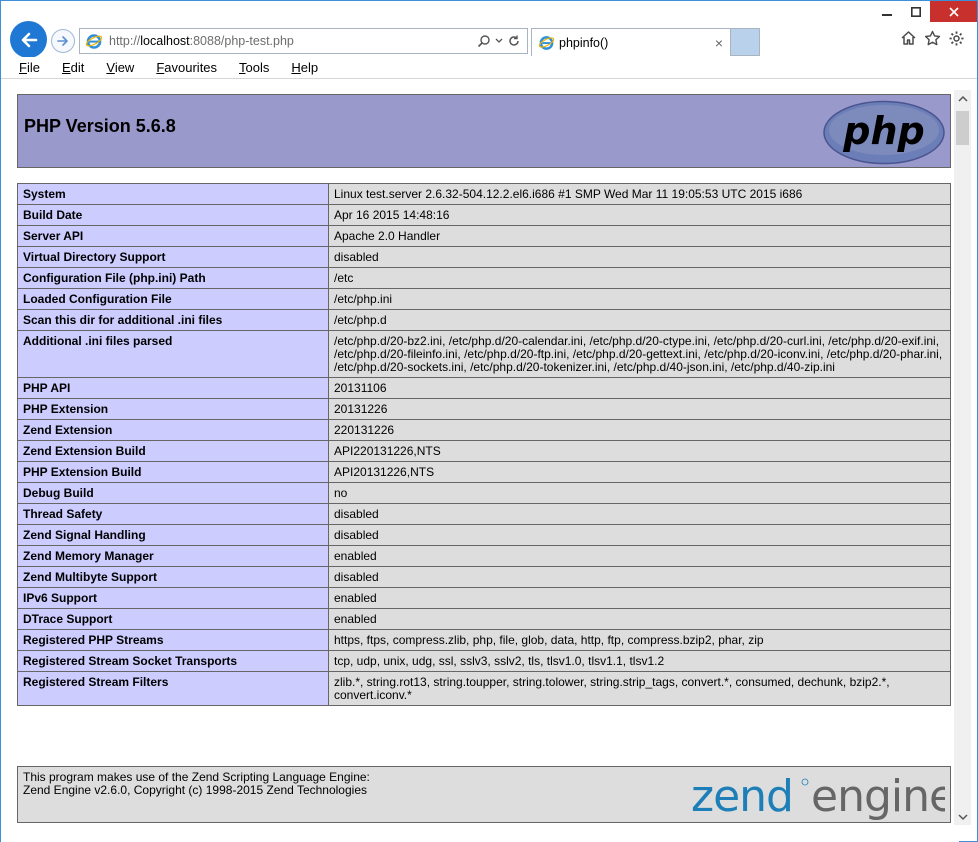 This screenshot has height=842, width=978. What do you see at coordinates (173, 354) in the screenshot?
I see `row-key: Additional .ini files parsed` at bounding box center [173, 354].